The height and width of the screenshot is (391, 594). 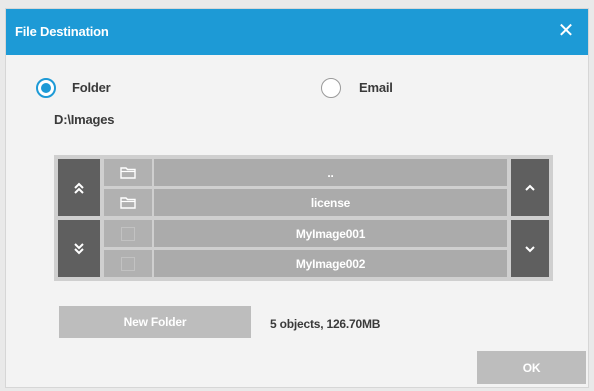 I want to click on ok-button: OK, so click(x=531, y=367).